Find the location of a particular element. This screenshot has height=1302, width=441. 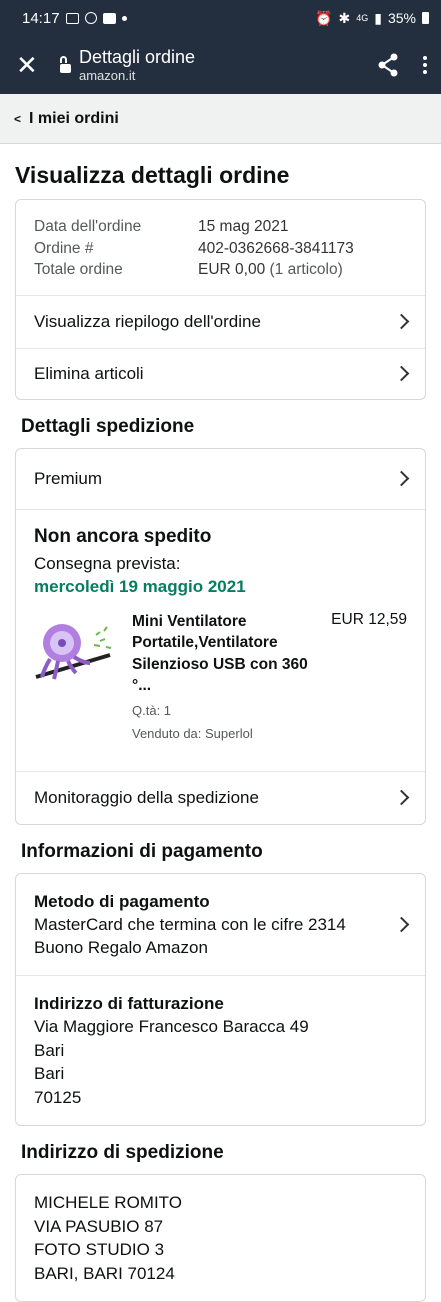

close-icon: ✕ is located at coordinates (31, 65).